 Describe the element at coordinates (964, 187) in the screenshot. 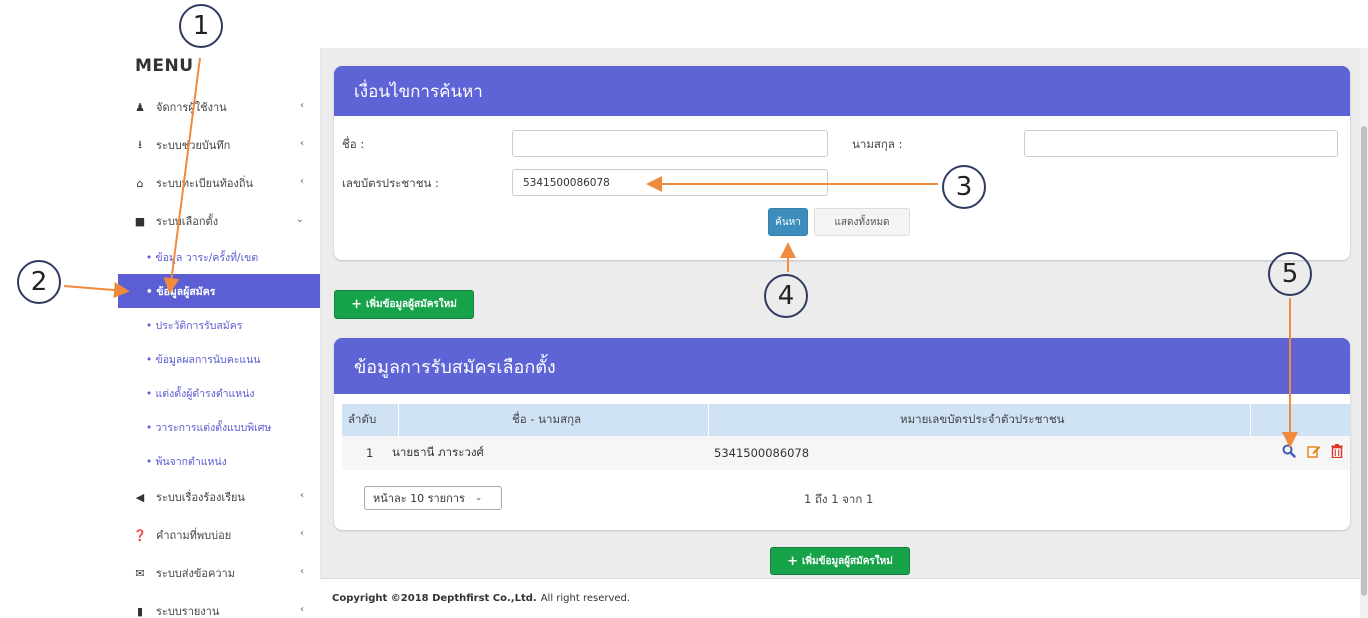

I see `annotation-3: 3` at that location.